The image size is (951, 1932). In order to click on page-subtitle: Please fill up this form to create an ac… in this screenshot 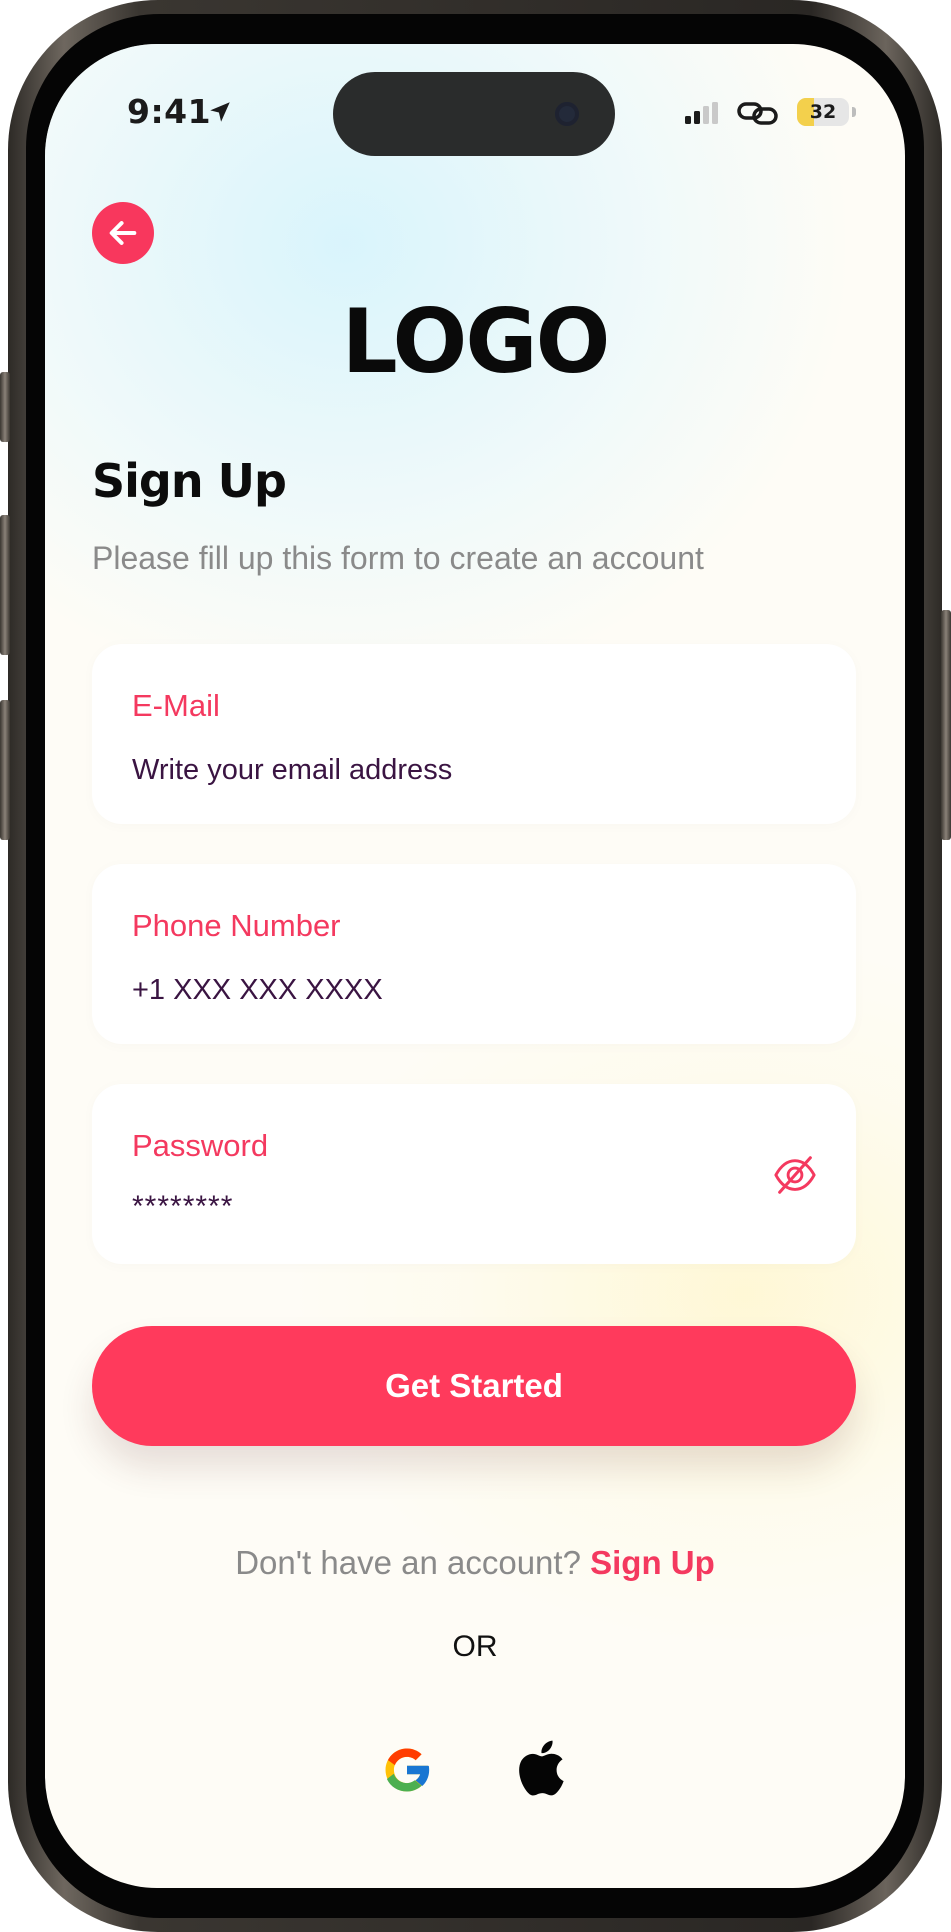, I will do `click(398, 558)`.